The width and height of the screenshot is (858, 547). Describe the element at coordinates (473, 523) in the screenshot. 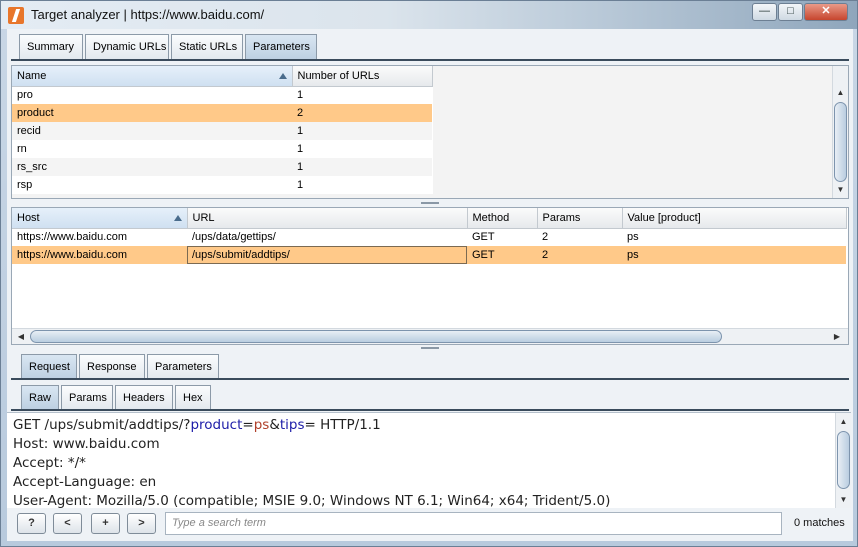

I see `search-input: Type a search term` at that location.